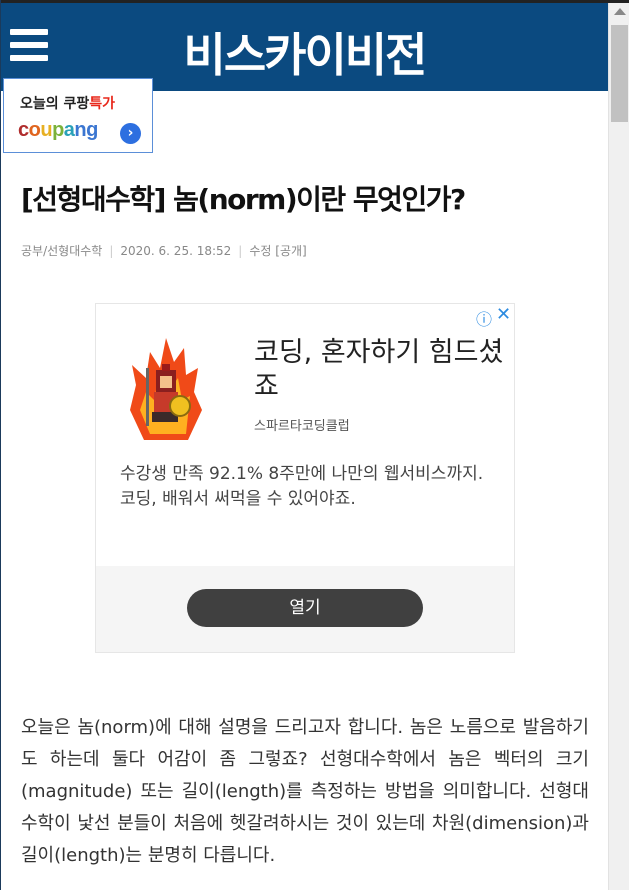 The height and width of the screenshot is (890, 629). I want to click on coupang-logo-letter: a, so click(69, 130).